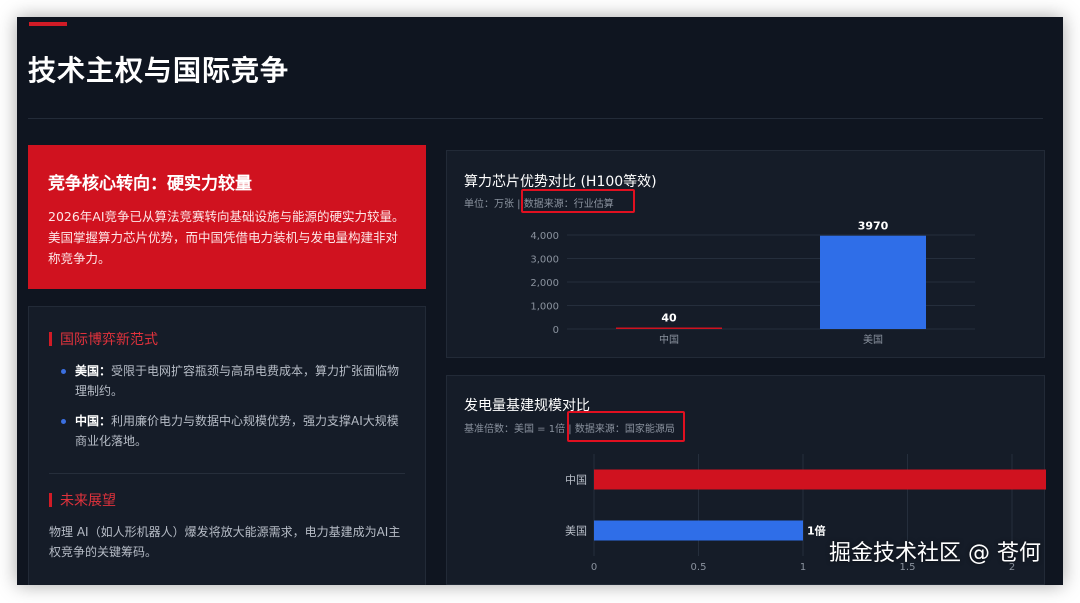  I want to click on watermark: 掘金技术社区 @ 苍何, so click(935, 553).